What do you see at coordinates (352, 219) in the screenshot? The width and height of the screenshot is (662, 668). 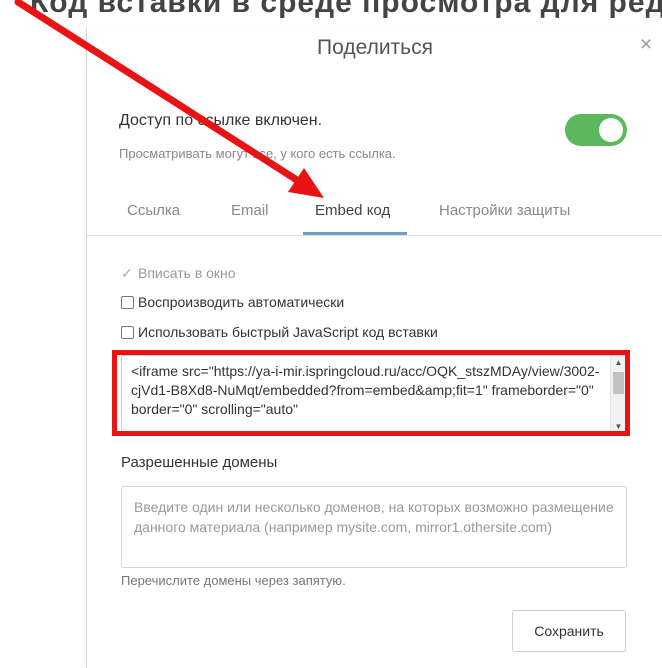 I see `tab-embed-code: Embed код` at bounding box center [352, 219].